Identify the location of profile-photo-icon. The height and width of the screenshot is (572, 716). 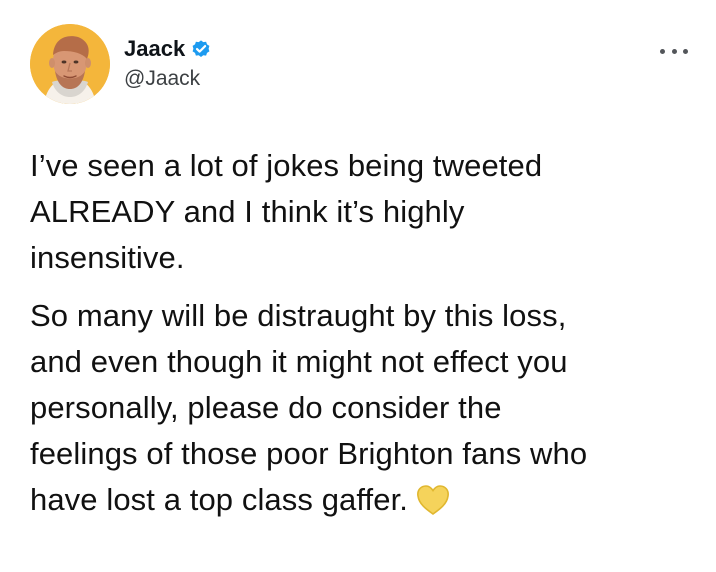
(70, 64).